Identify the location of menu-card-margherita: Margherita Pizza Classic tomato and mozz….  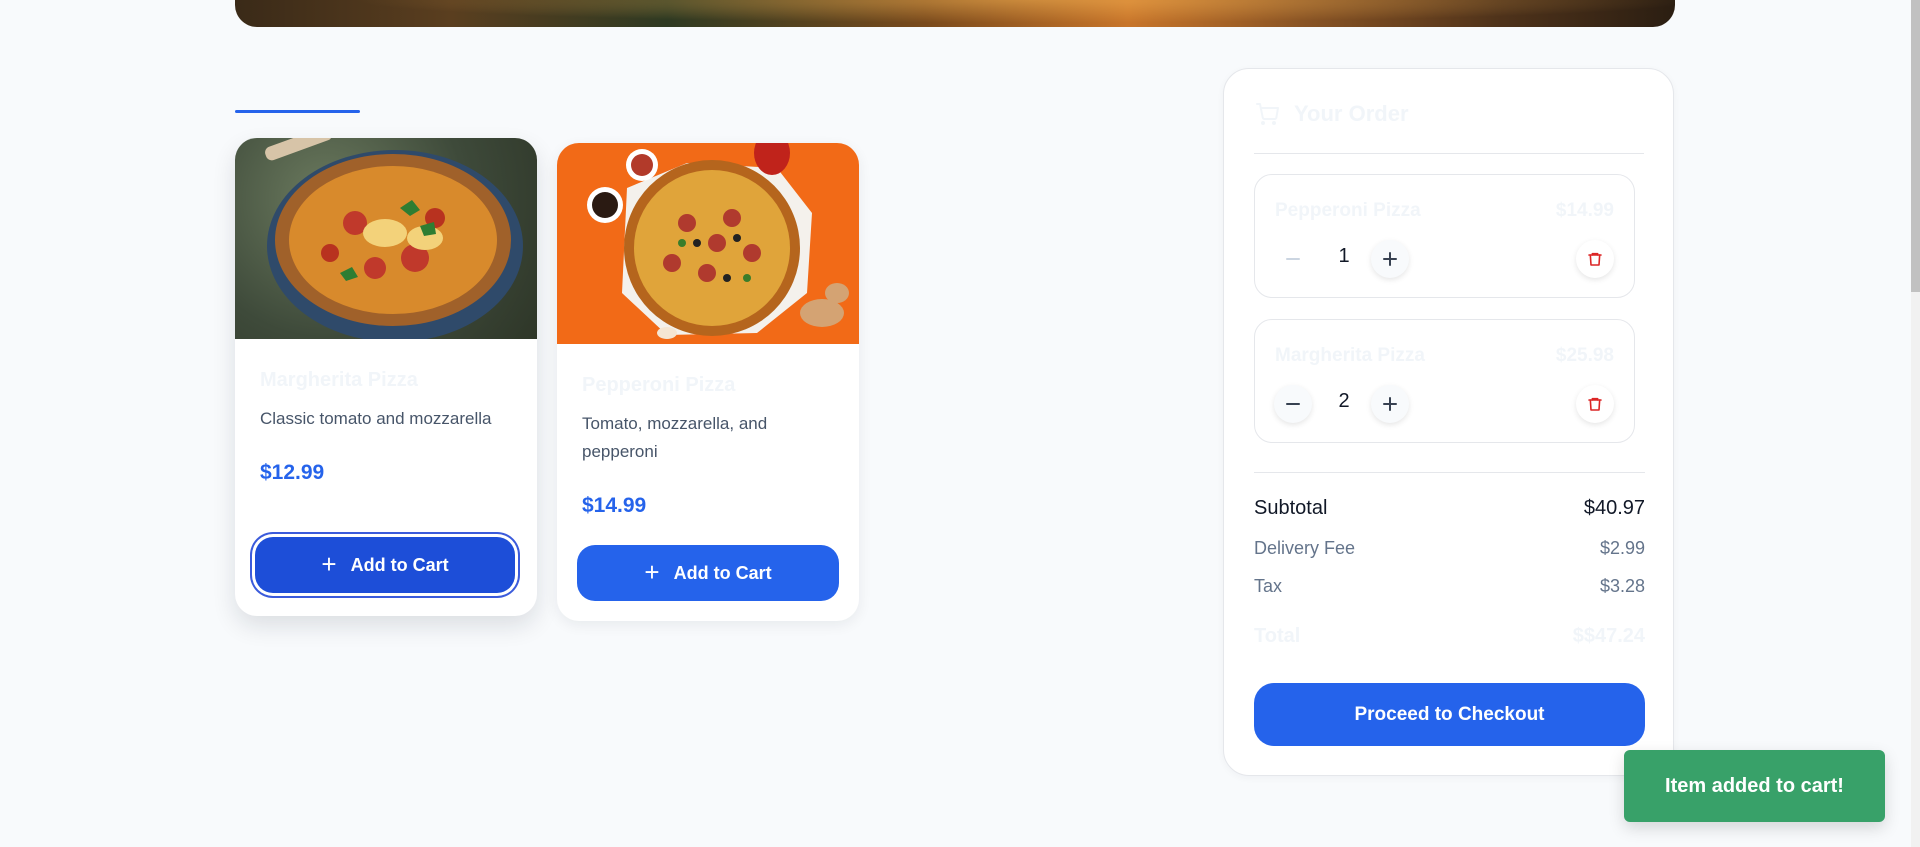
(386, 377).